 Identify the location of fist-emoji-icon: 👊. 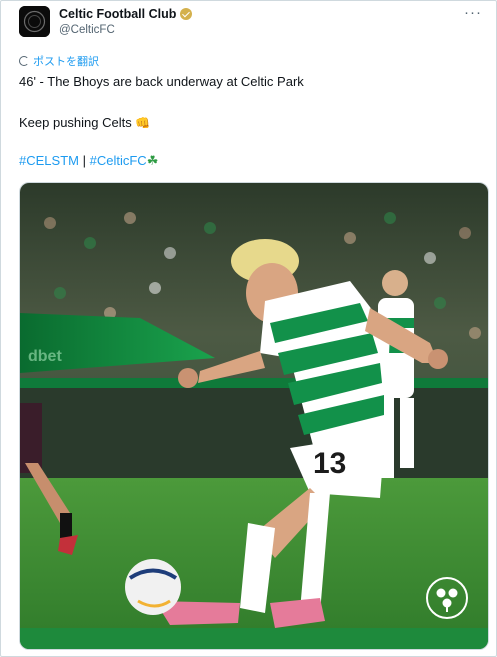
(143, 123).